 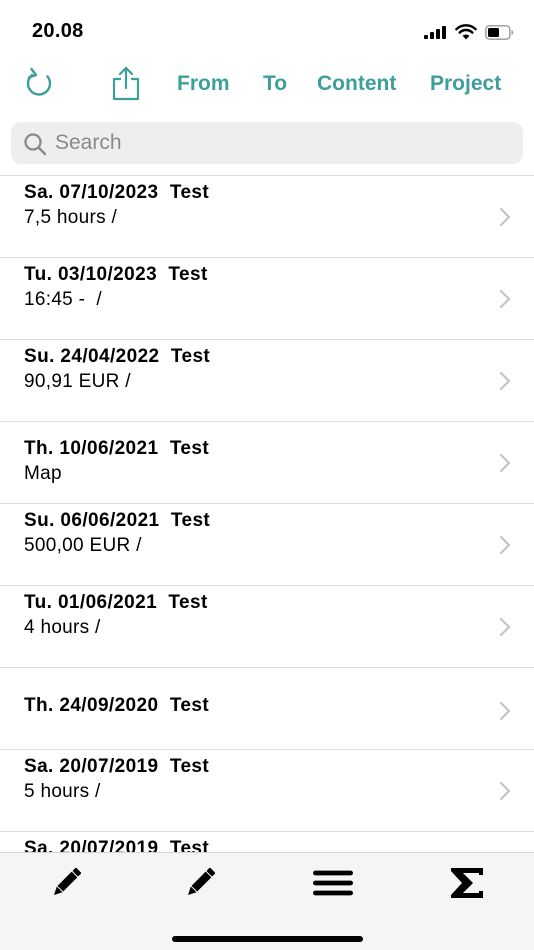 What do you see at coordinates (117, 448) in the screenshot?
I see `entry-title: Th. 10/06/2021 Test` at bounding box center [117, 448].